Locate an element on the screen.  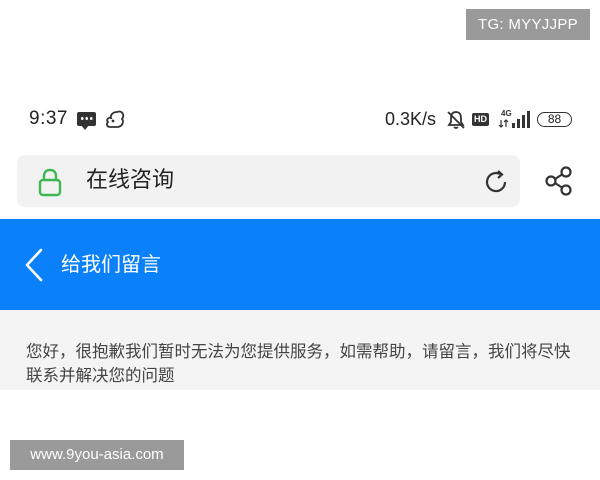
status-bar: 9:37 0.3K/s HD 4G 88 is located at coordinates (300, 120).